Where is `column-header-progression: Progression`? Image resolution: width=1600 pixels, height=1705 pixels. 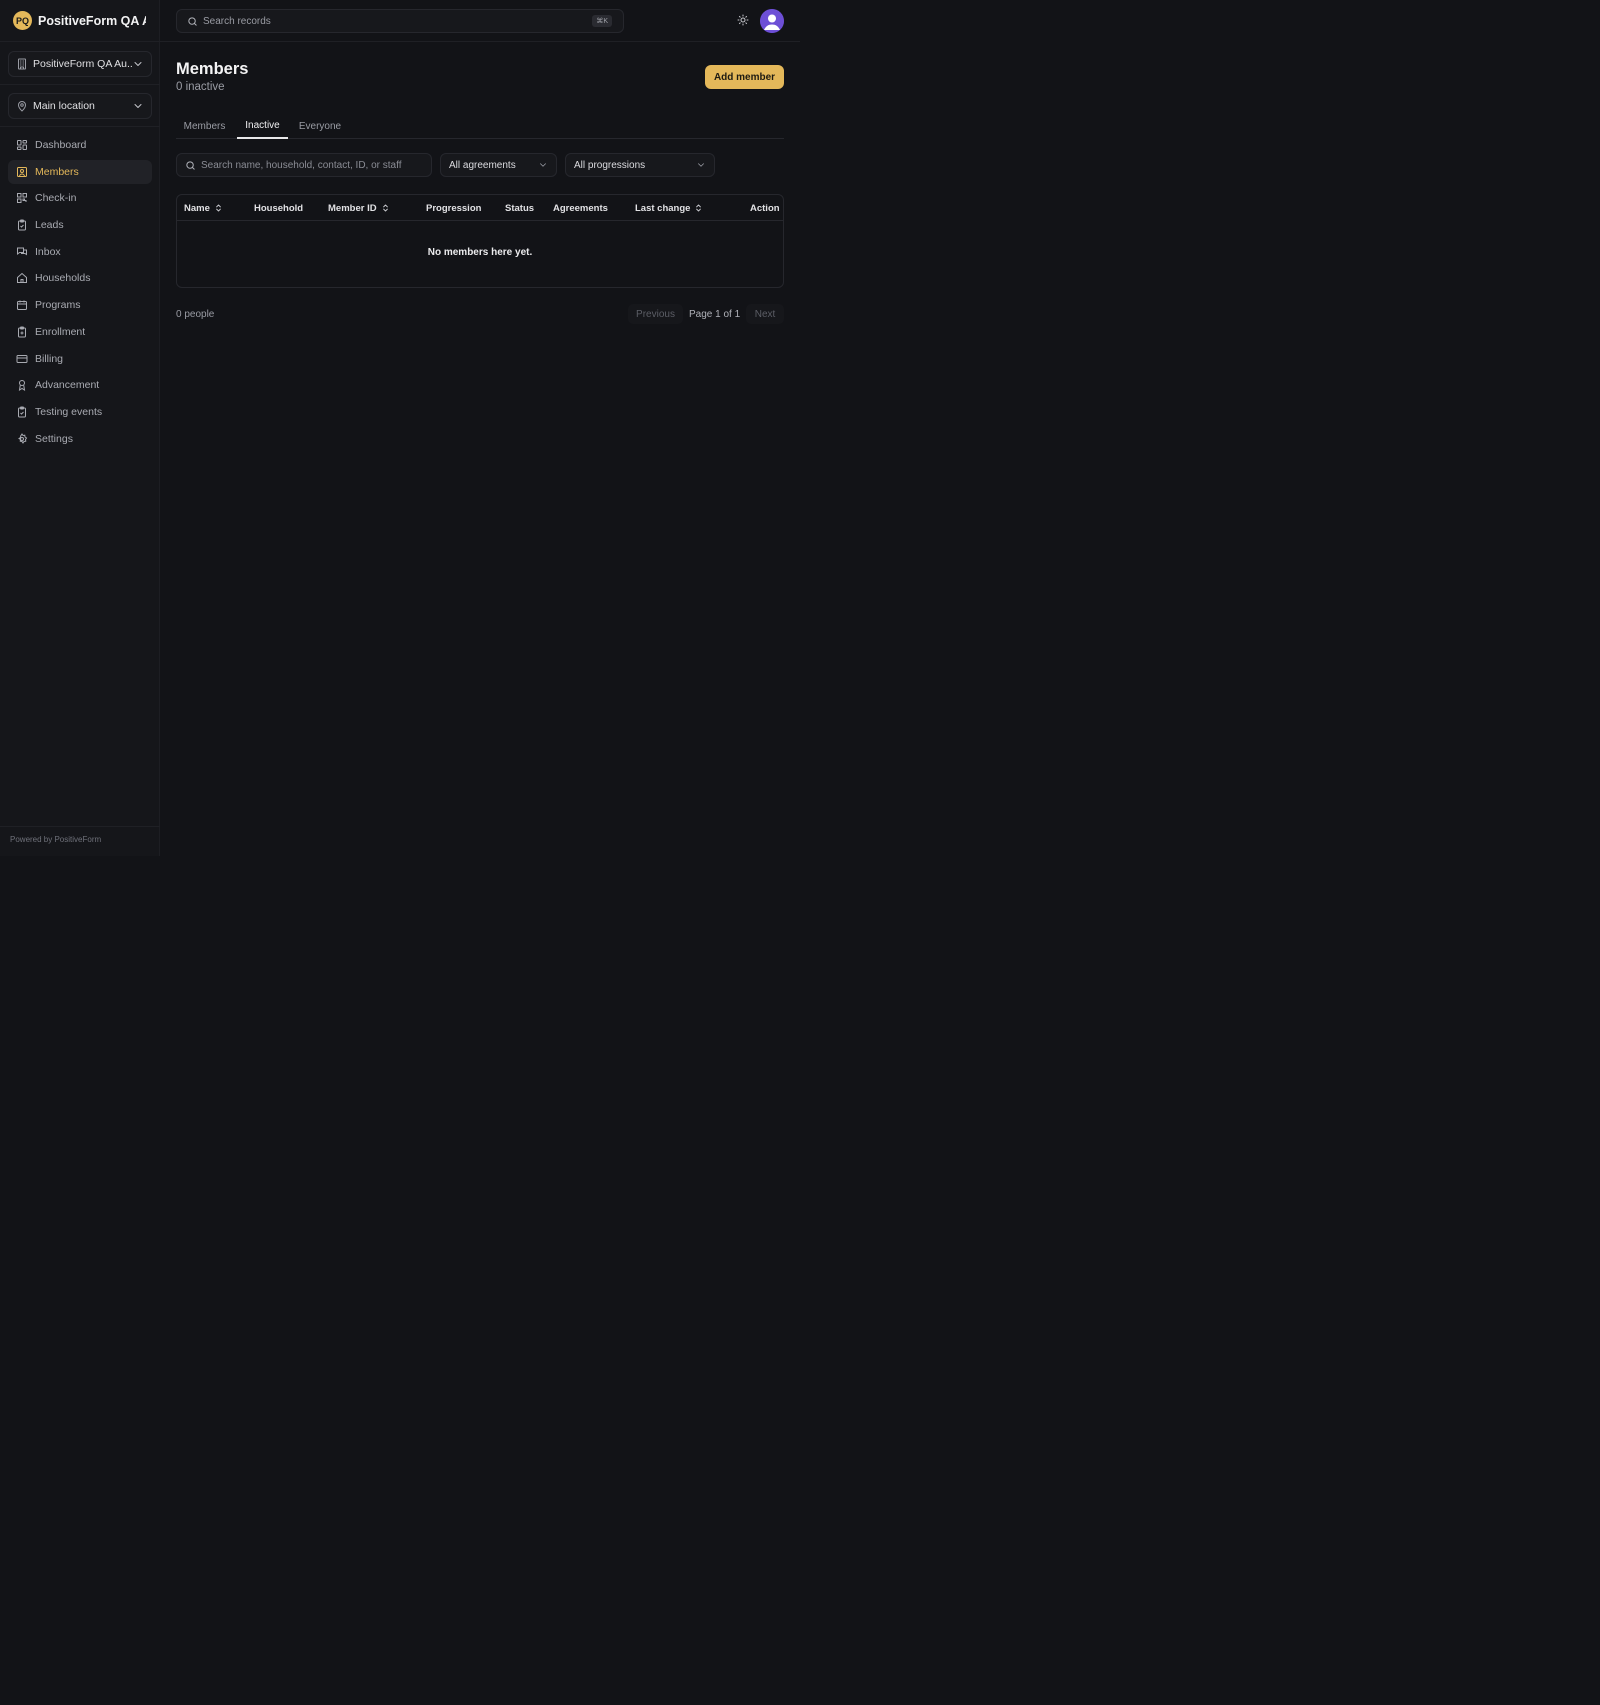
column-header-progression: Progression is located at coordinates (453, 208).